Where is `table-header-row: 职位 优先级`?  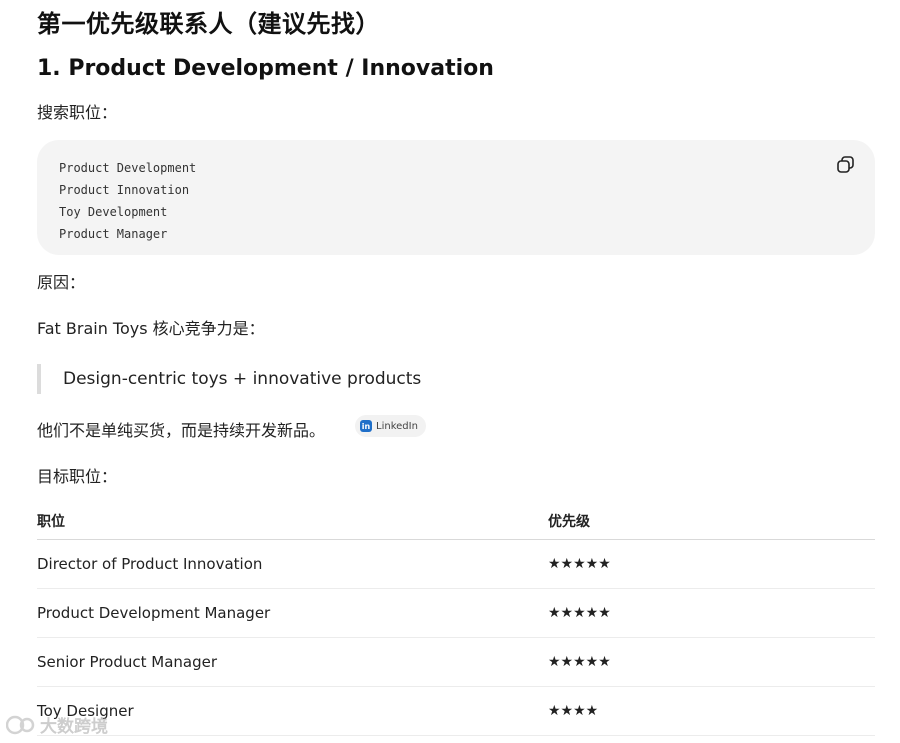 table-header-row: 职位 优先级 is located at coordinates (456, 521).